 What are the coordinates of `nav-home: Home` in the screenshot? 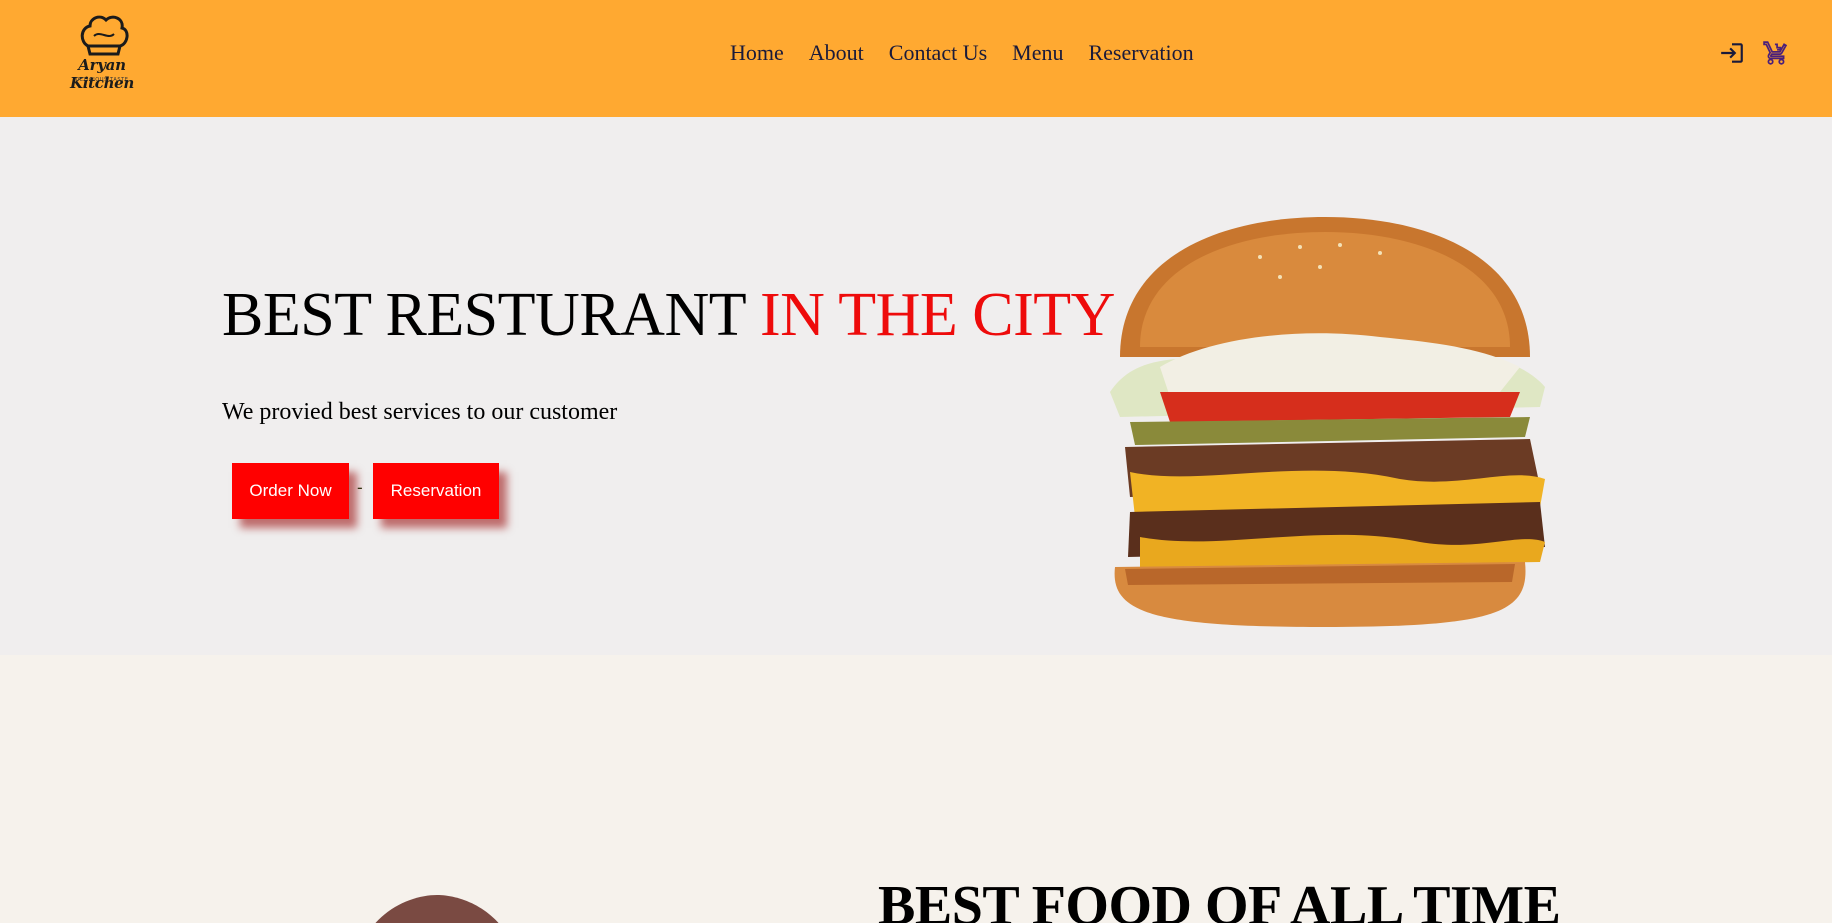 It's located at (757, 53).